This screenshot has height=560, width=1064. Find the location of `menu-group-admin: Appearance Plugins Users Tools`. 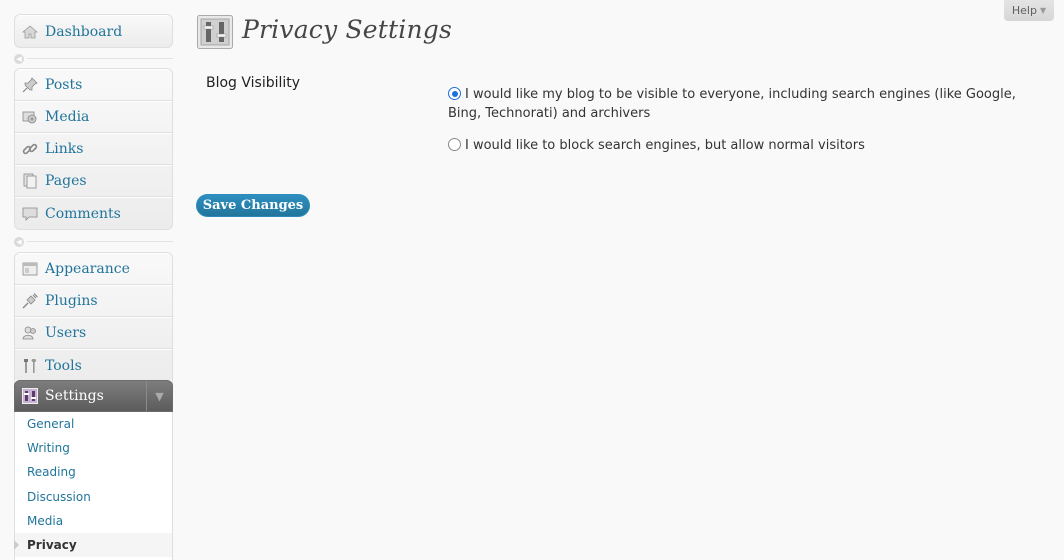

menu-group-admin: Appearance Plugins Users Tools is located at coordinates (93, 316).